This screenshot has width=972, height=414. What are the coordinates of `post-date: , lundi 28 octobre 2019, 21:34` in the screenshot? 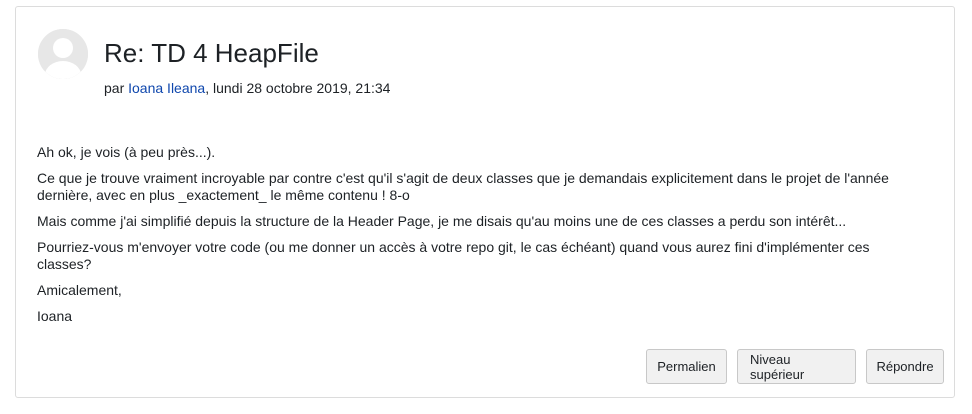 It's located at (298, 88).